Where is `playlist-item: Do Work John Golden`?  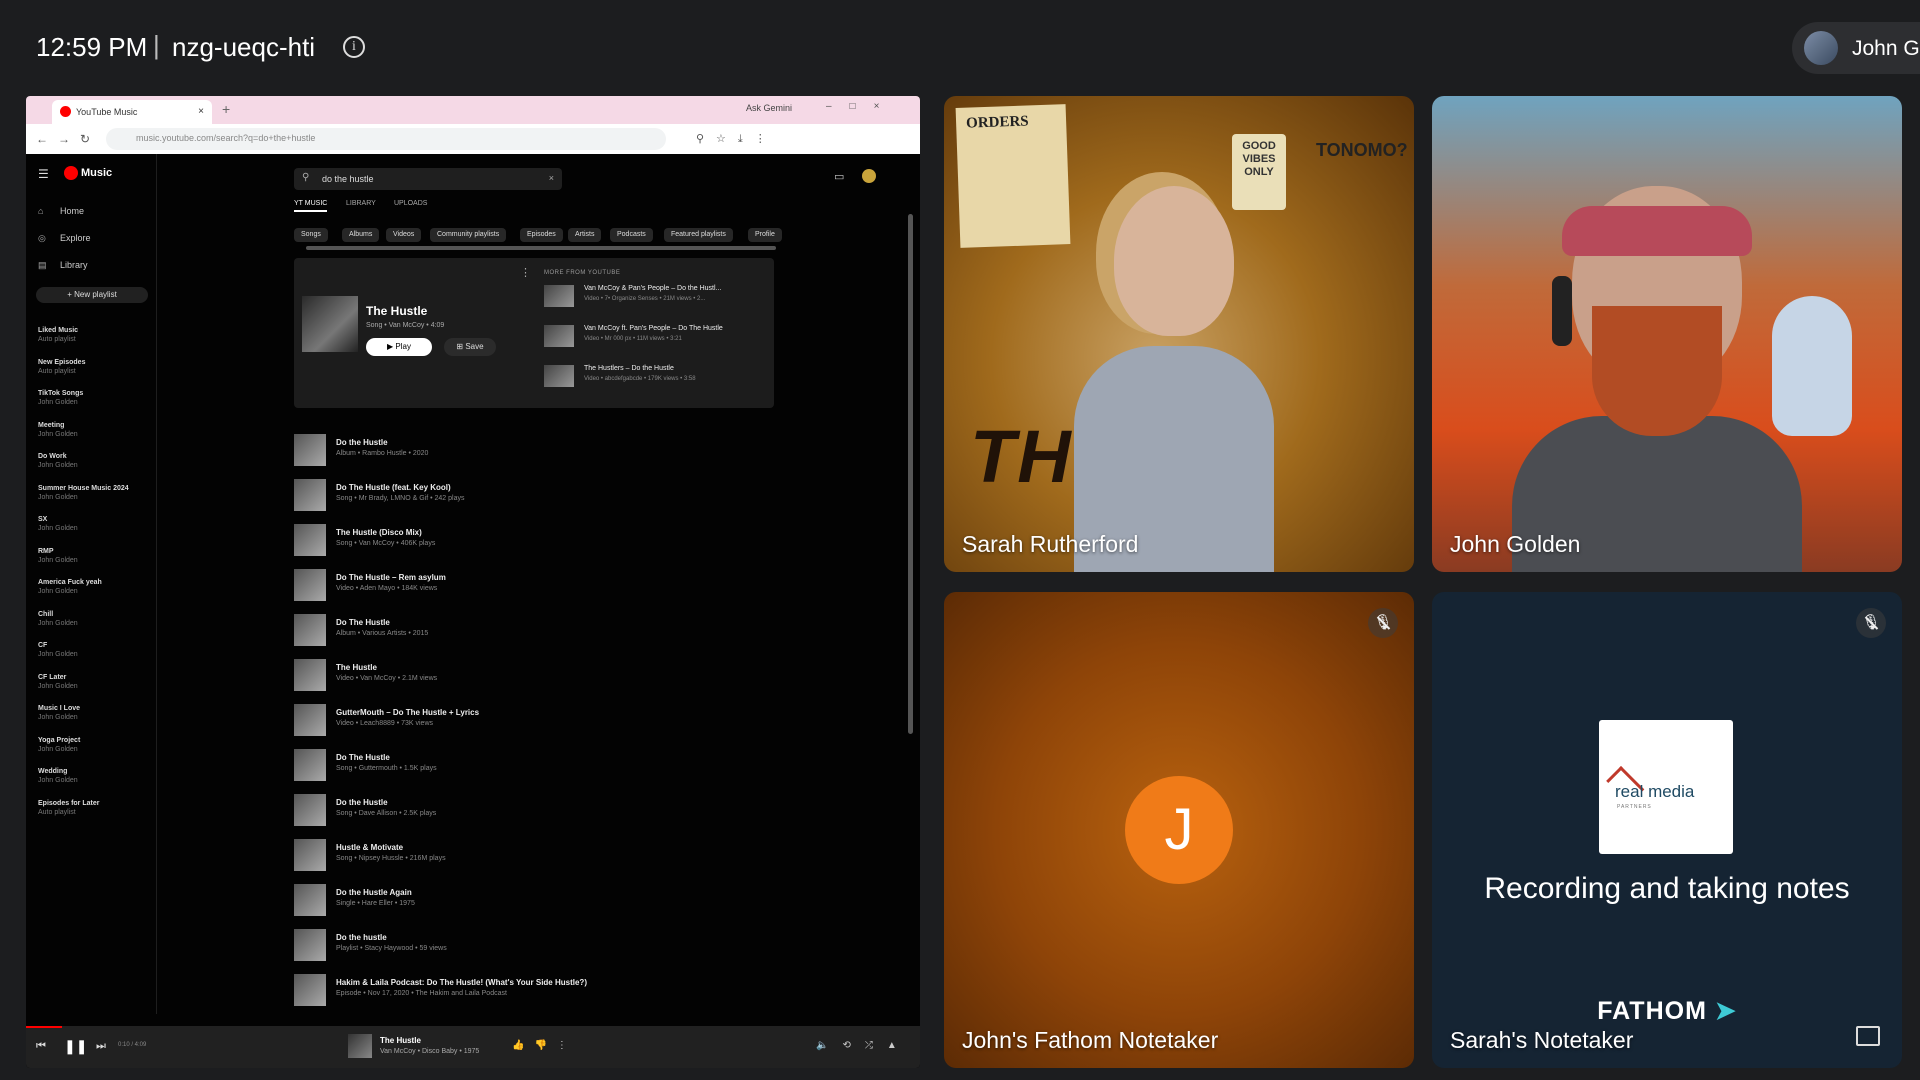 playlist-item: Do Work John Golden is located at coordinates (58, 461).